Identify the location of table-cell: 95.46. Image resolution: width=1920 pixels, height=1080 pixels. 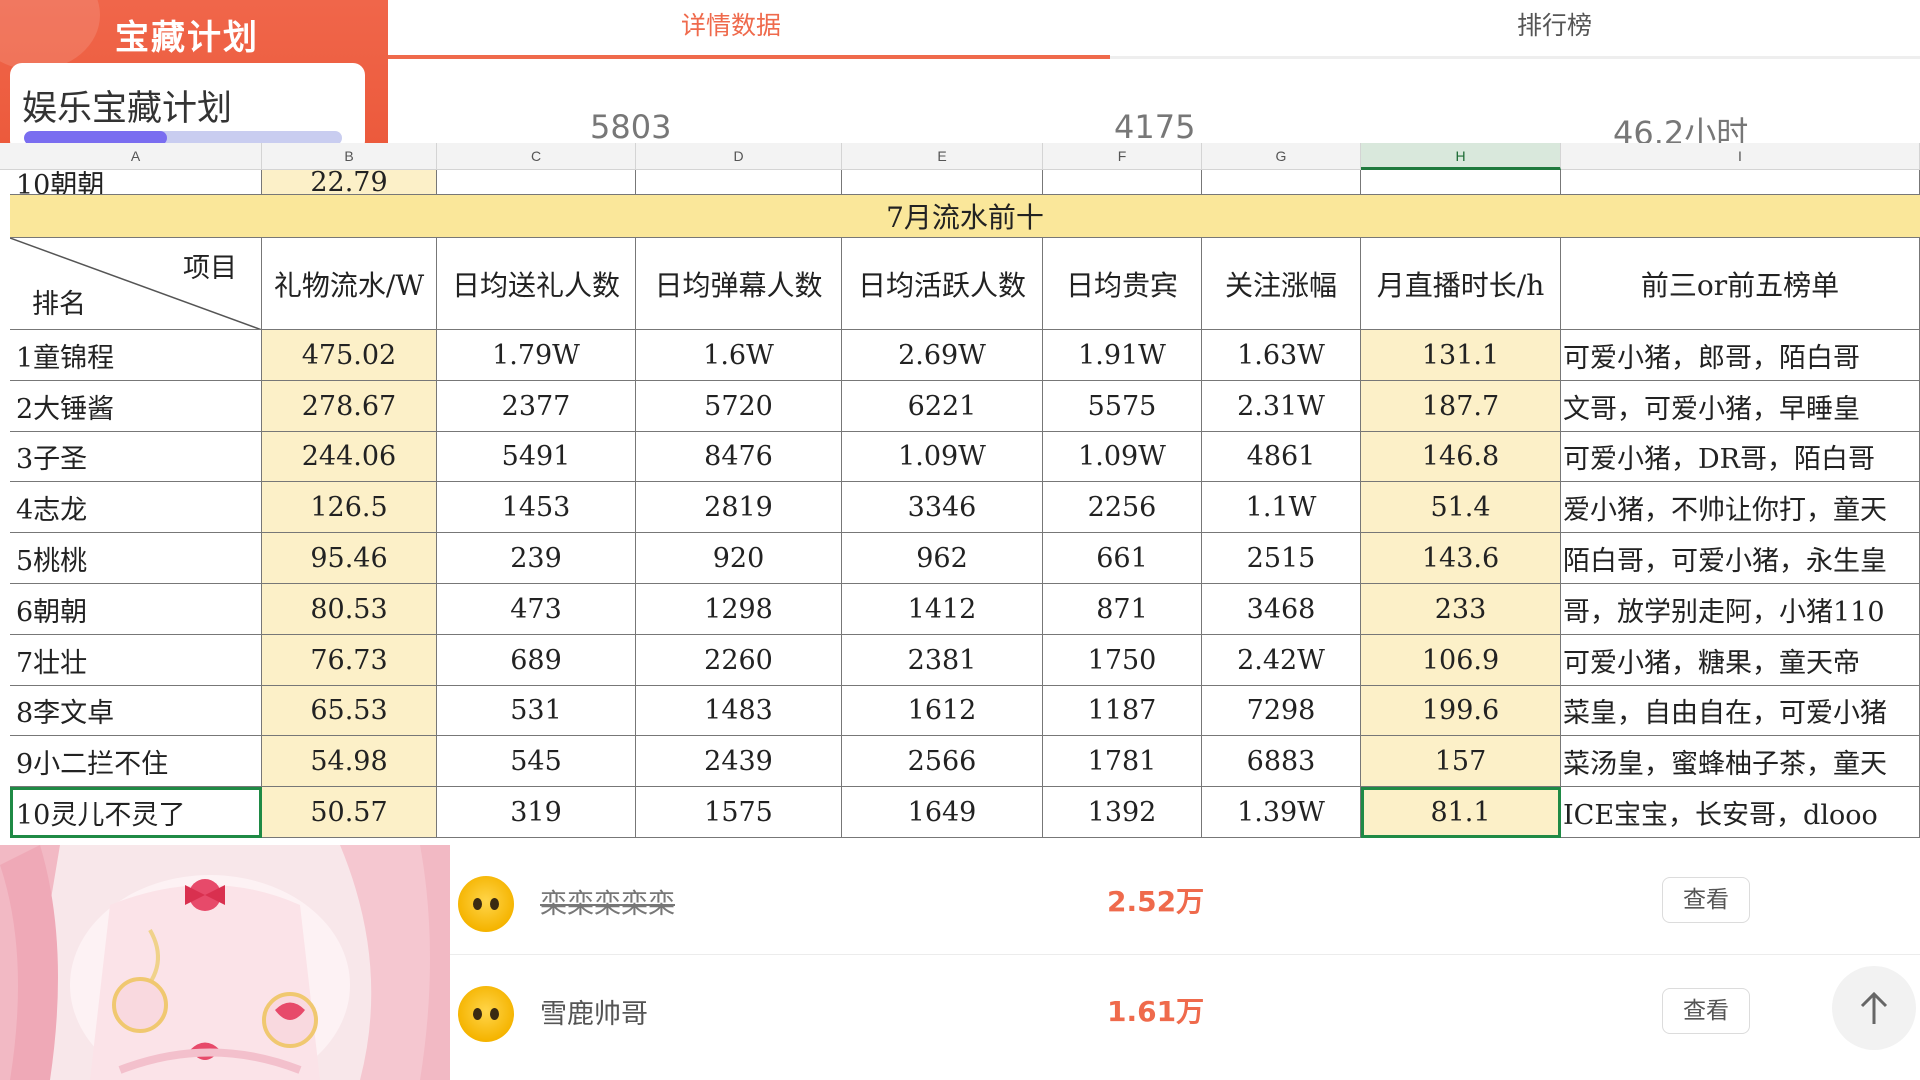
(349, 558).